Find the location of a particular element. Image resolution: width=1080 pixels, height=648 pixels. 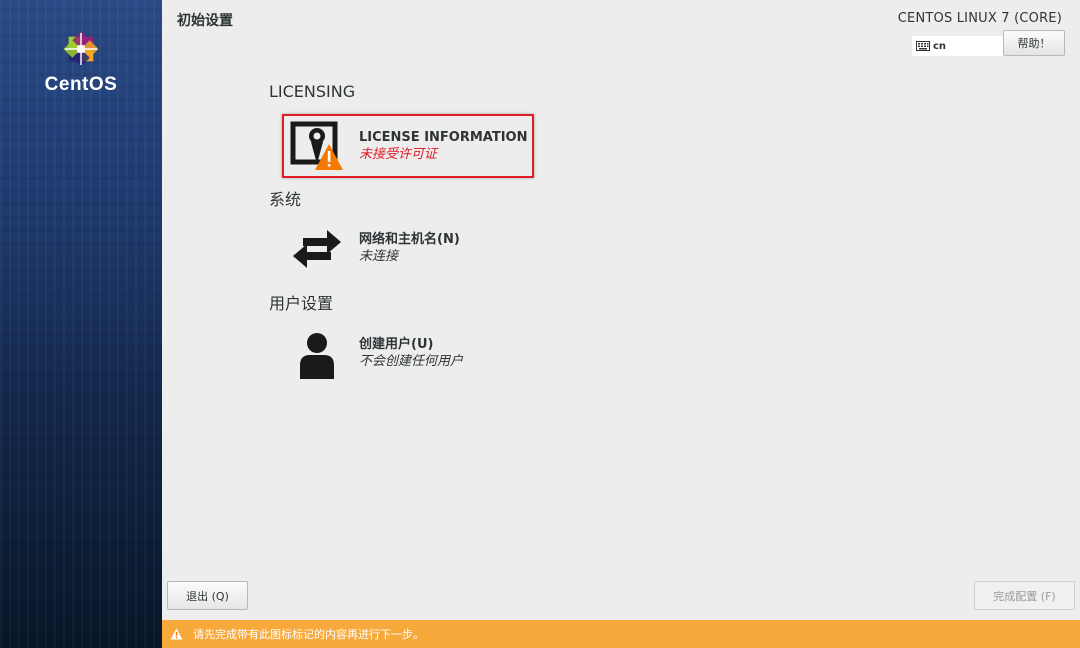

centos-logo: CentOS is located at coordinates (81, 63).